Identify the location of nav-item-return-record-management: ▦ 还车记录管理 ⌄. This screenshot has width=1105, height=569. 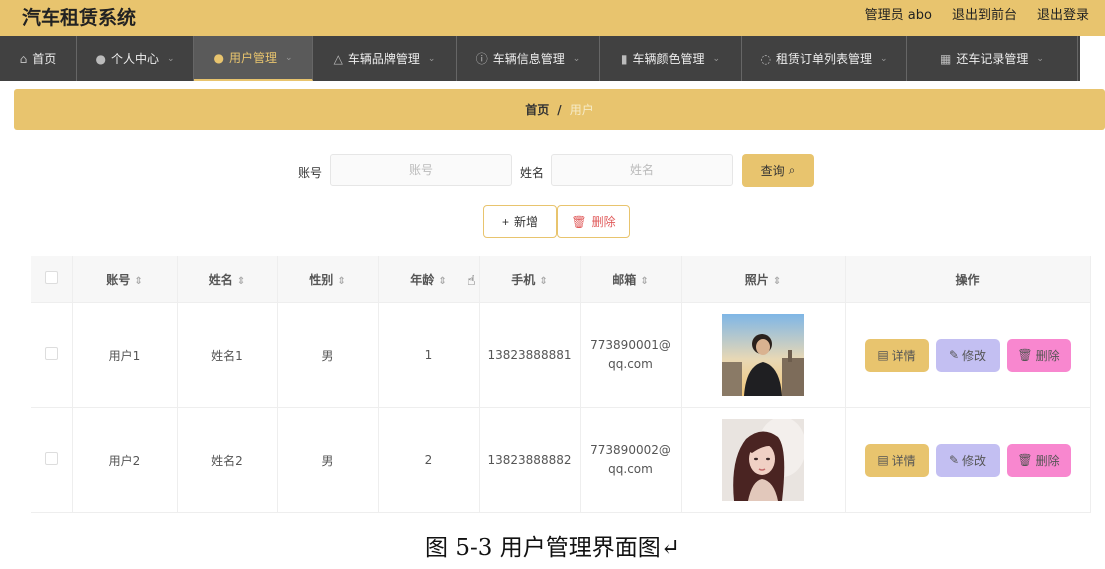
(992, 58).